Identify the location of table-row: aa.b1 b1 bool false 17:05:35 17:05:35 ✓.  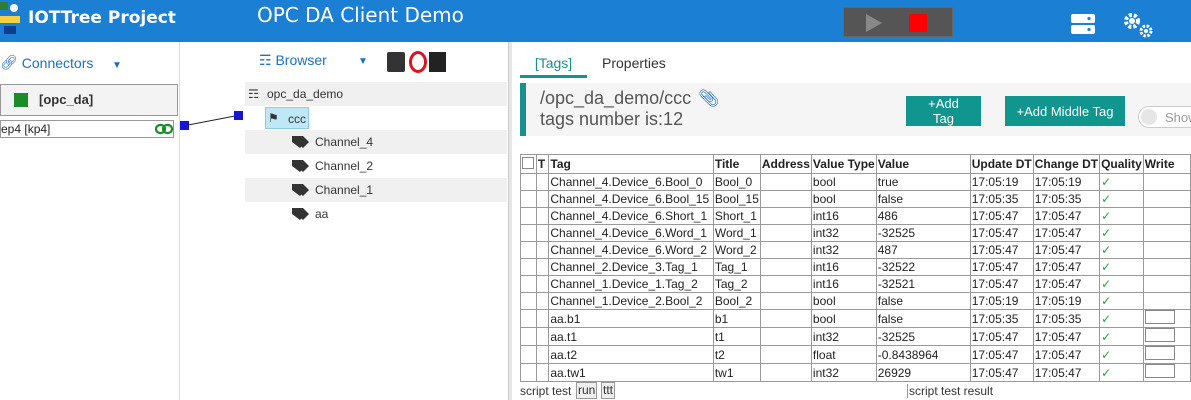
(855, 318).